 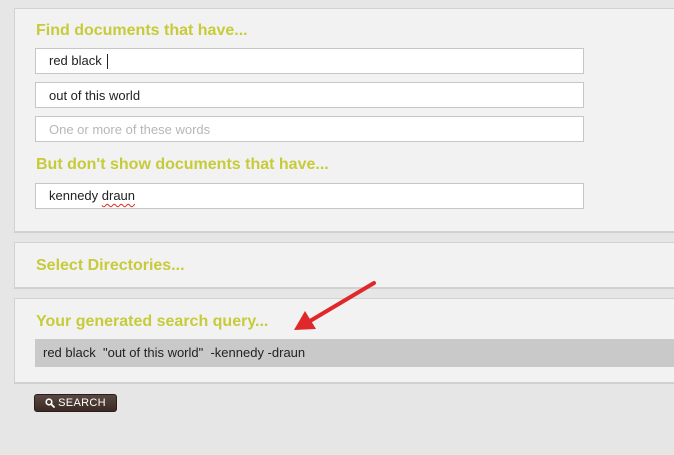 I want to click on all-words-value: red black, so click(x=77, y=60).